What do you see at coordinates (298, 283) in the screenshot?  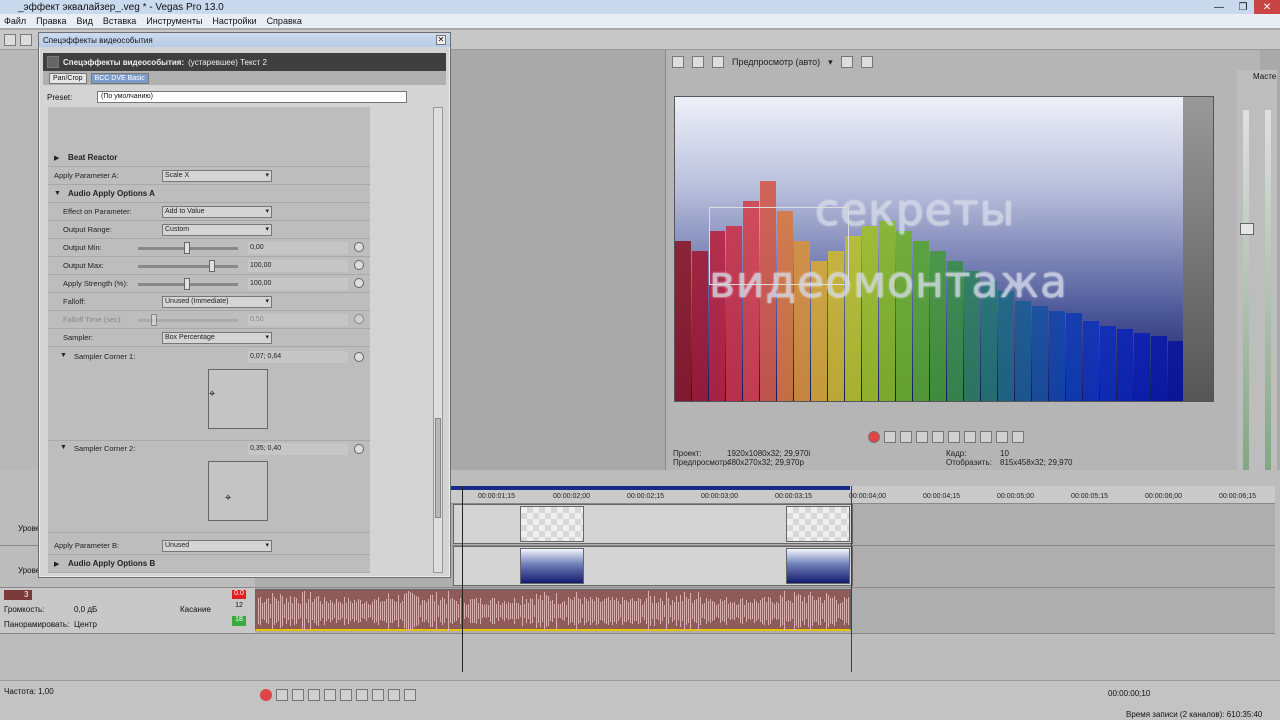 I see `apply-strength-value: 100,00` at bounding box center [298, 283].